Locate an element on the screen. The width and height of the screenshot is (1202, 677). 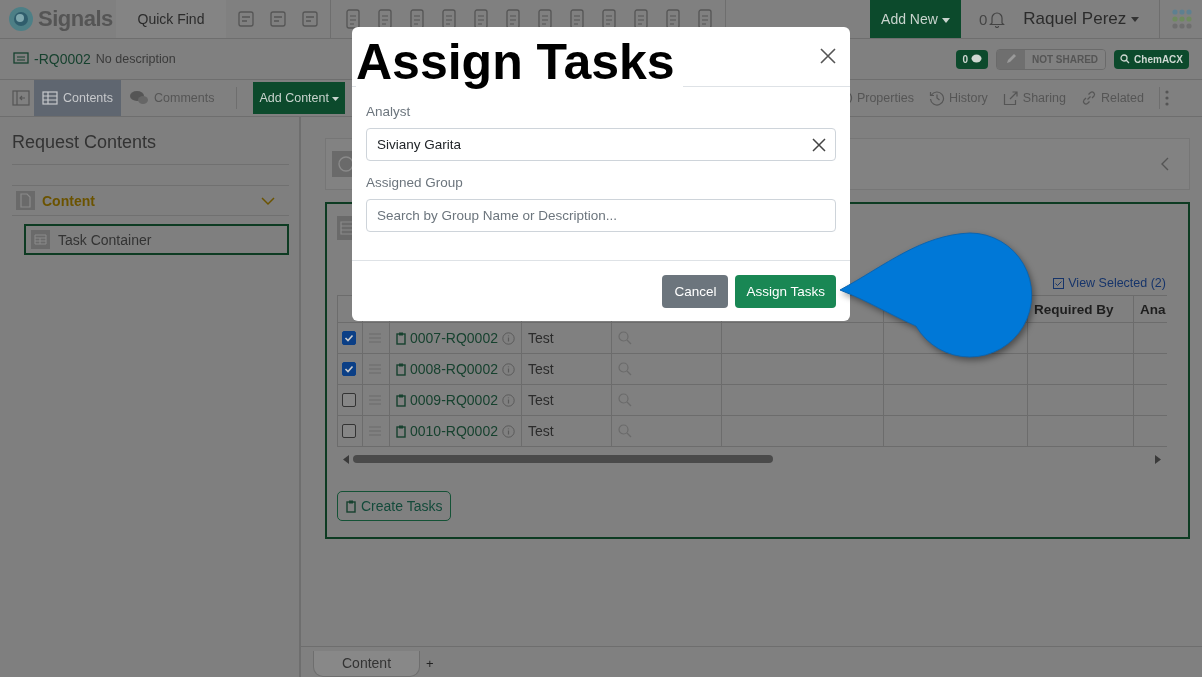
chemacx-search-button: ChemACX is located at coordinates (1151, 59).